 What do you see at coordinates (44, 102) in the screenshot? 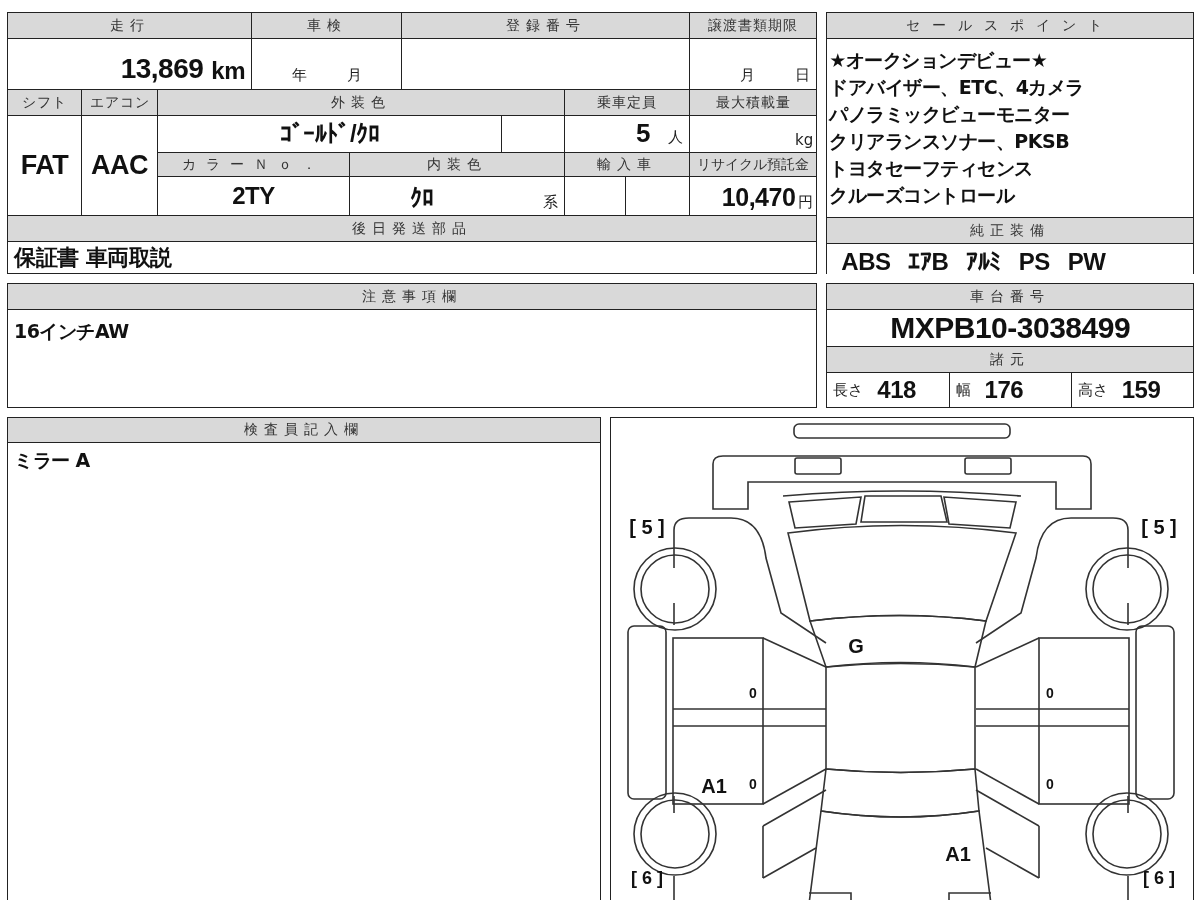
I see `table-header: シフト` at bounding box center [44, 102].